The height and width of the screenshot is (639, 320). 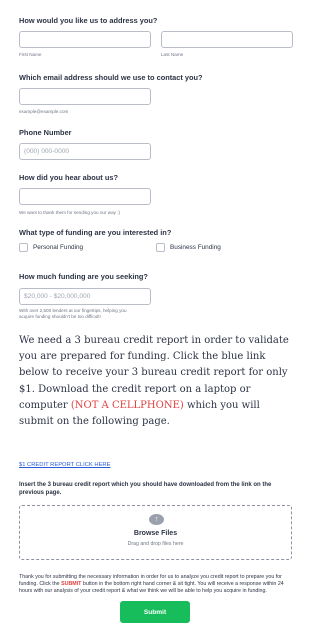 I want to click on phone-input: (000) 000-0000, so click(x=85, y=151).